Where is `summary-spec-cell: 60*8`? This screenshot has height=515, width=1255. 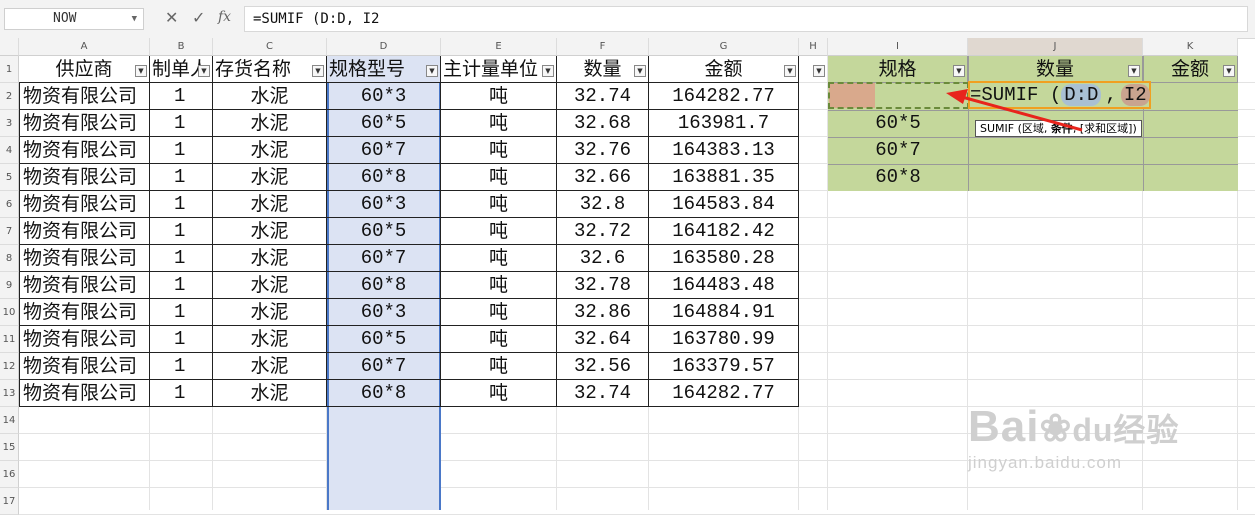
summary-spec-cell: 60*8 is located at coordinates (898, 177).